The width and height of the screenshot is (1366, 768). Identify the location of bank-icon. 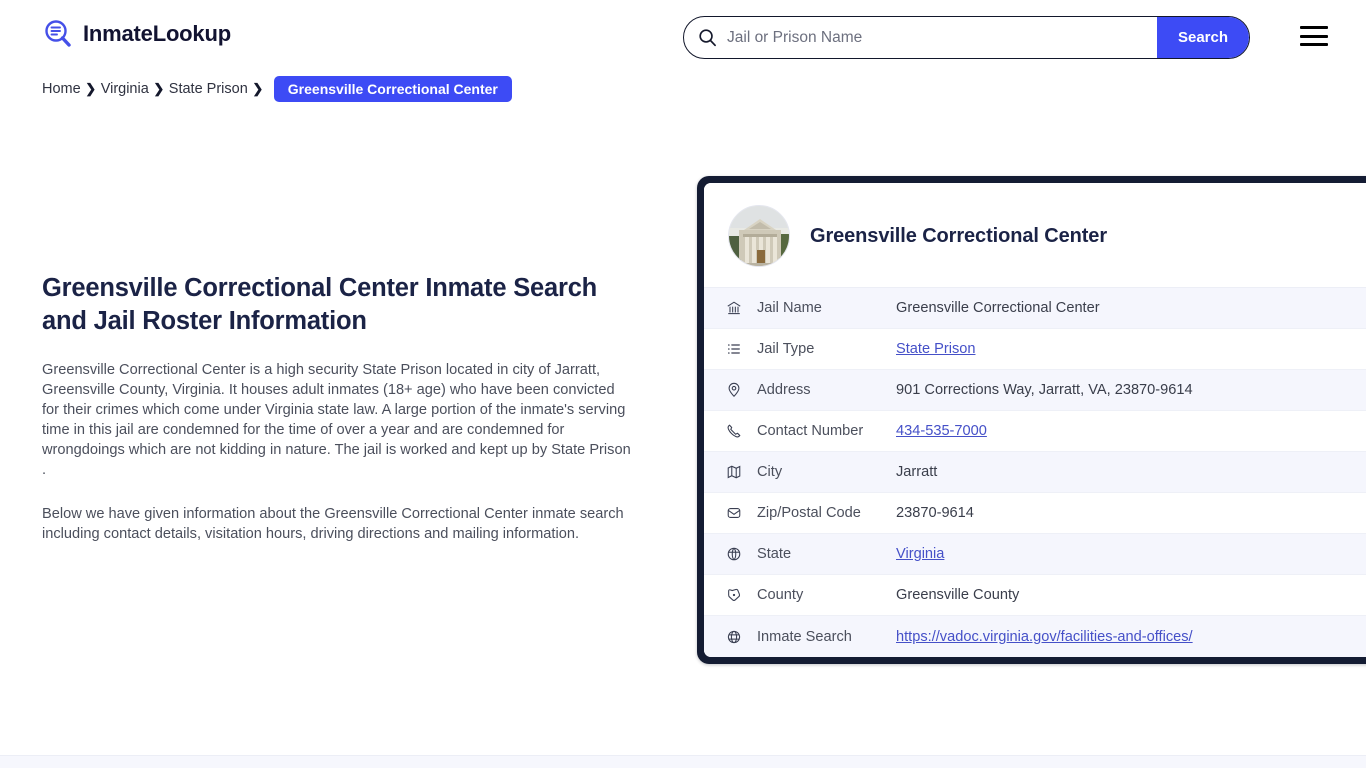
(737, 308).